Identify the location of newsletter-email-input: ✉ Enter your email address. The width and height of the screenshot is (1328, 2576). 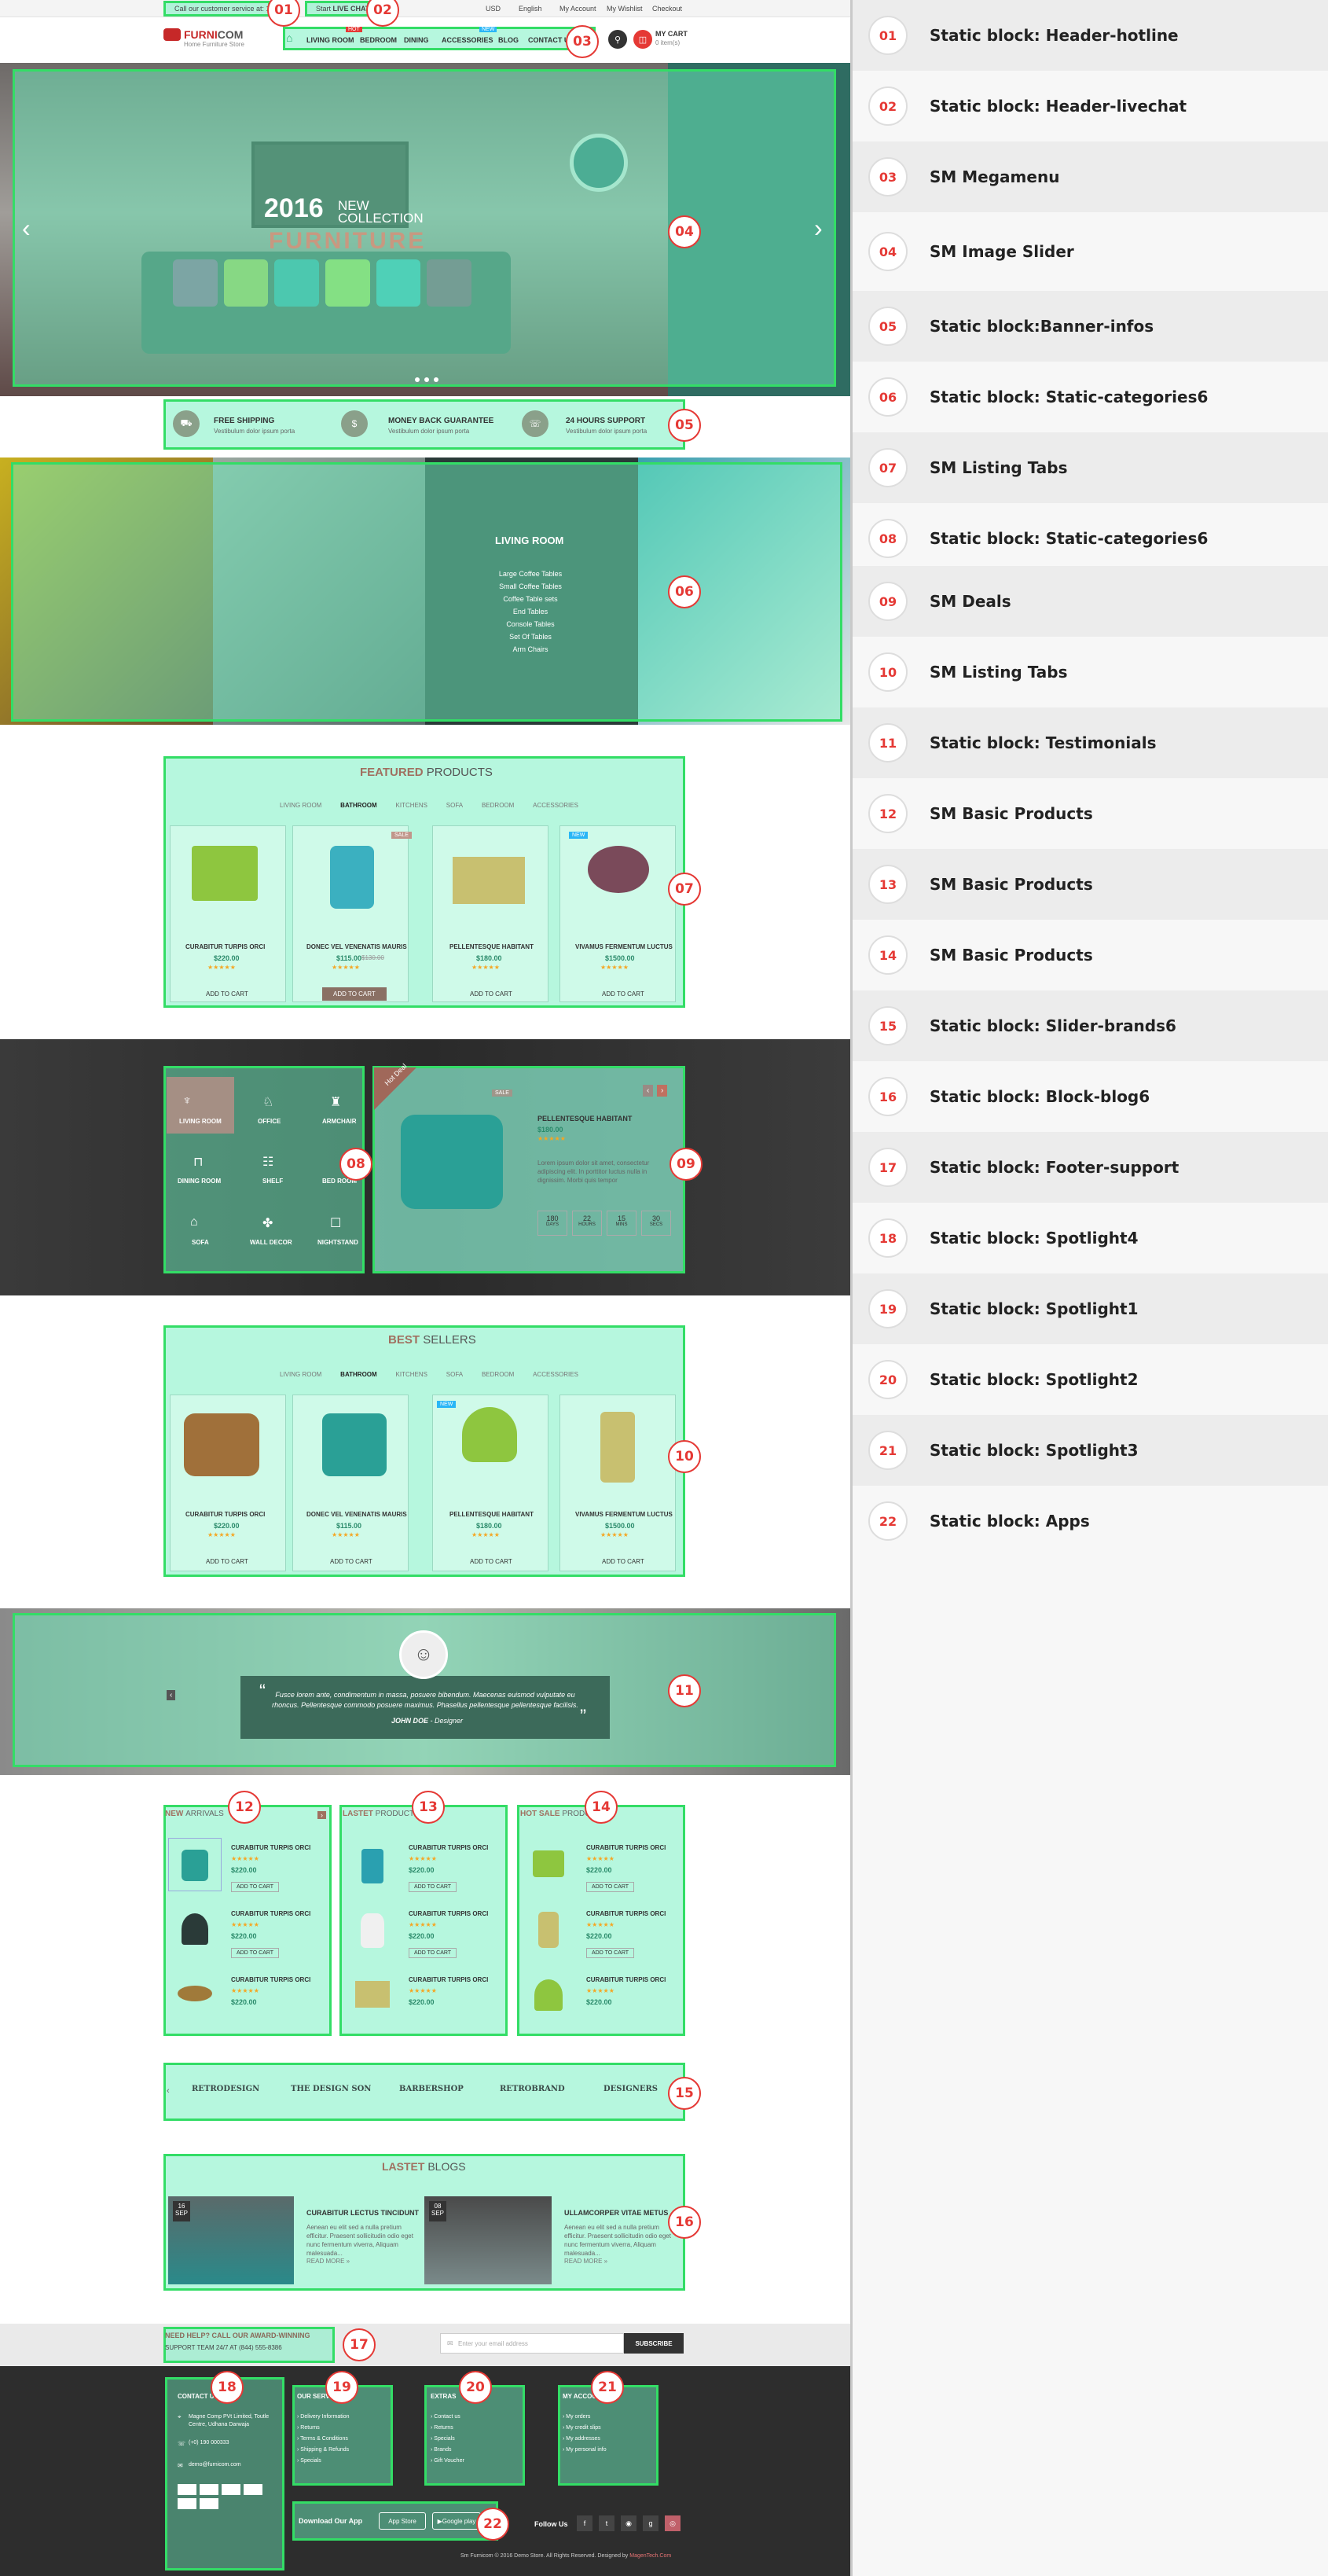
(532, 2343).